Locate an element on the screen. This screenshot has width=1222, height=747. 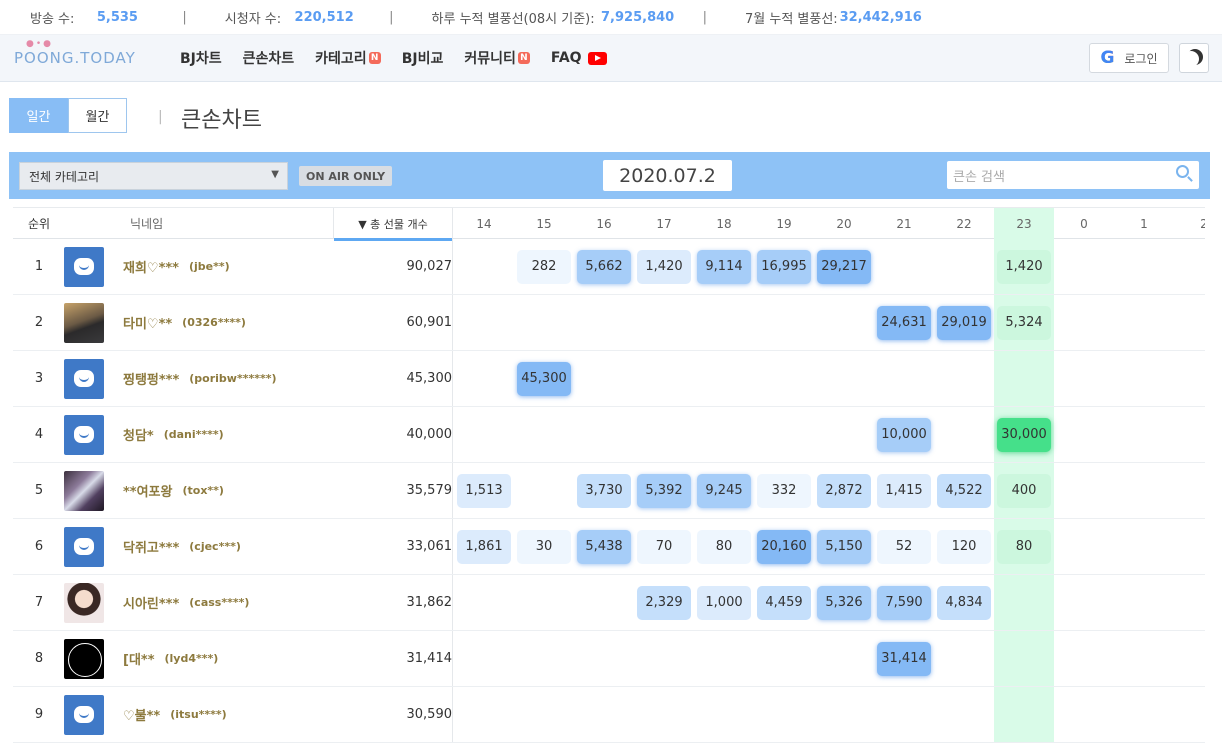
gift-count: 4,834 is located at coordinates (964, 602).